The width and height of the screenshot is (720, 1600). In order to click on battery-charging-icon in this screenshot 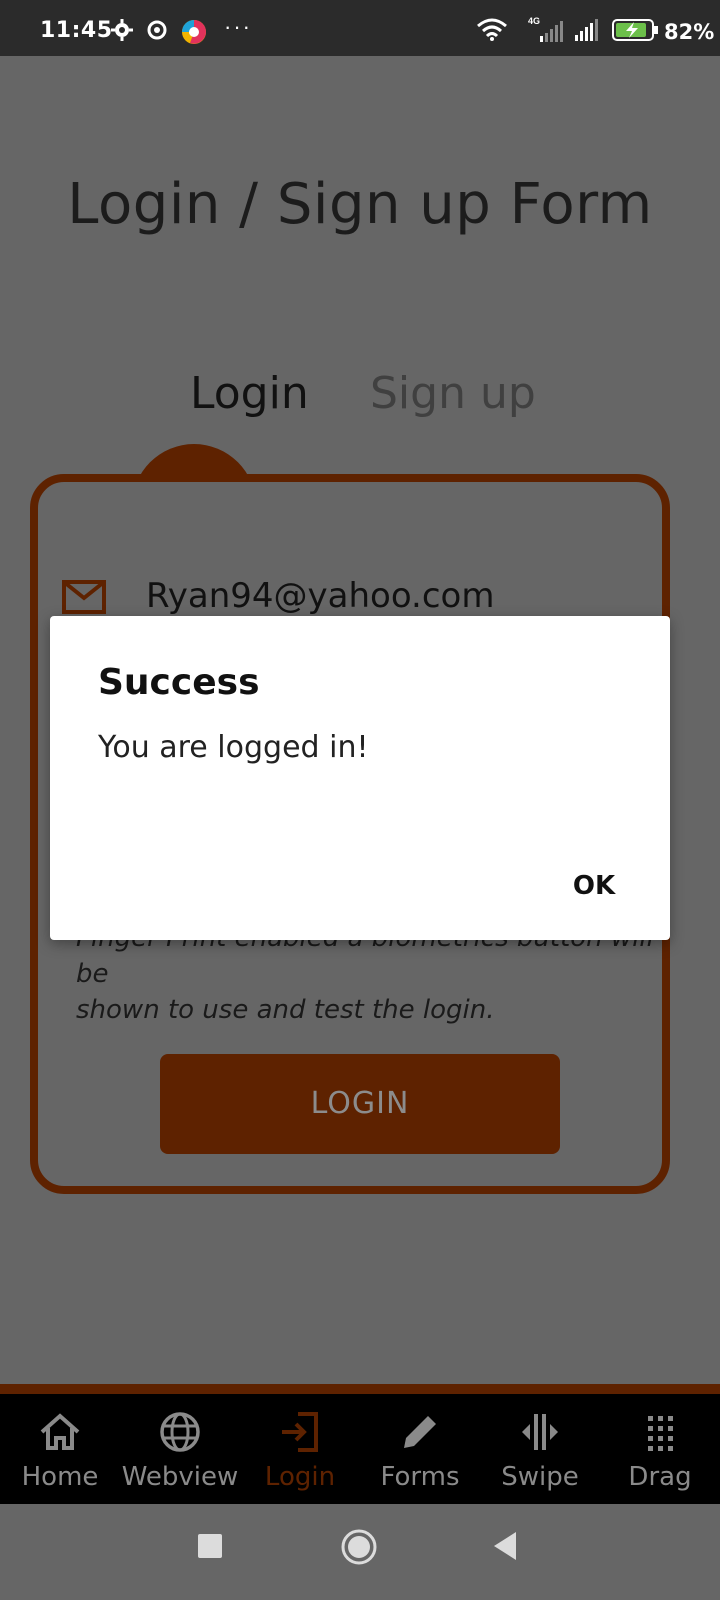, I will do `click(636, 32)`.